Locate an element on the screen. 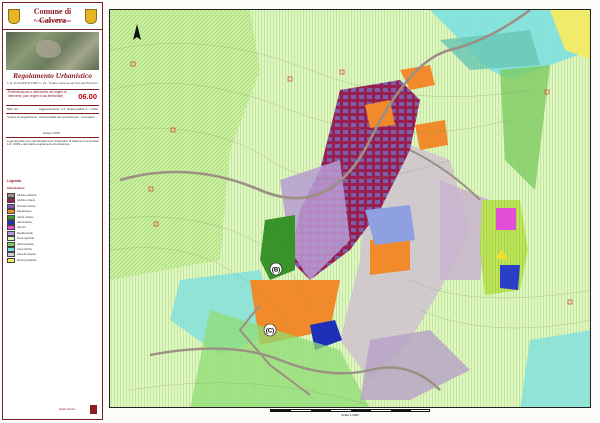 The height and width of the screenshot is (423, 600). legend-item: Aree idriche is located at coordinates (19, 249).